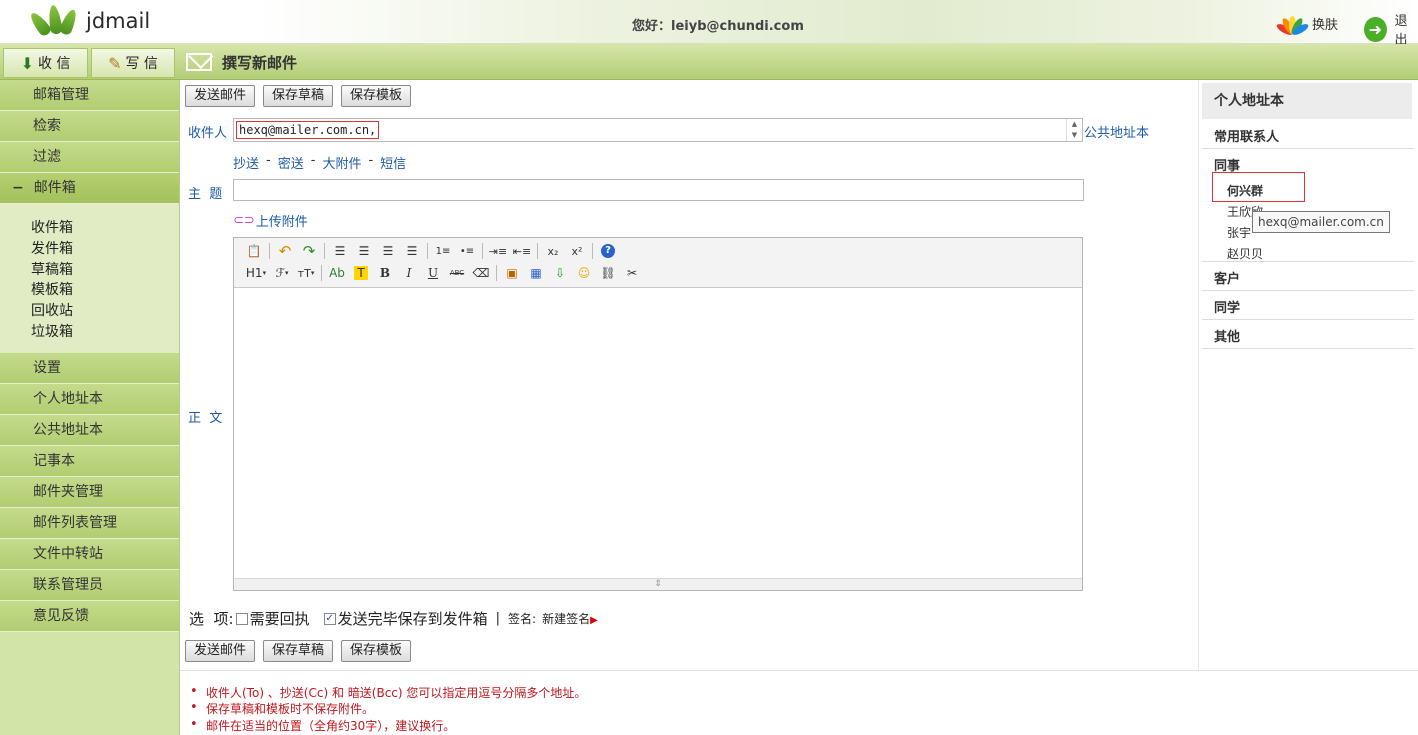 The image size is (1418, 735). What do you see at coordinates (1401, 31) in the screenshot?
I see `logout-label: 退出` at bounding box center [1401, 31].